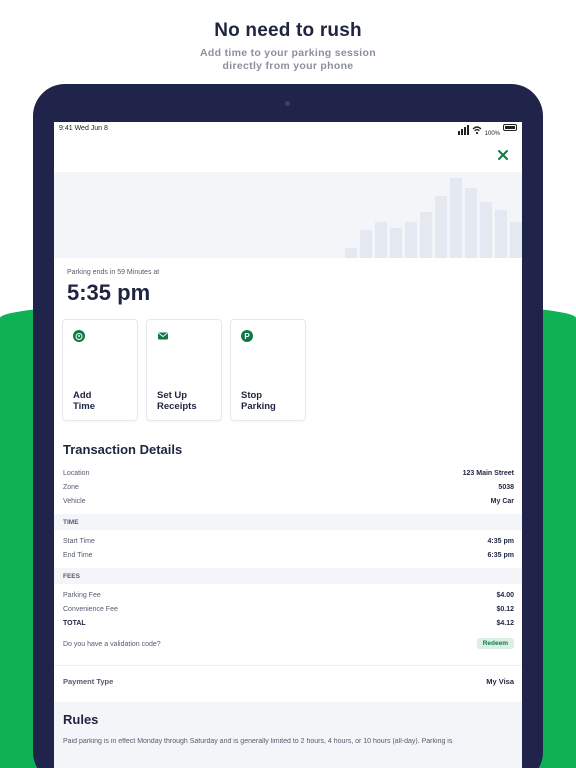 The height and width of the screenshot is (768, 576). What do you see at coordinates (288, 645) in the screenshot?
I see `validation-row: Do you have a validation code? Redeem` at bounding box center [288, 645].